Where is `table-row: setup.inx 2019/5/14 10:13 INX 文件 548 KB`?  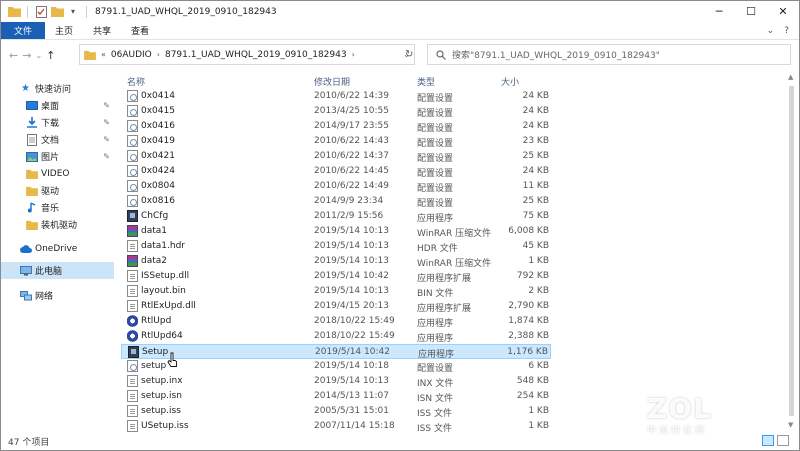
table-row: setup.inx 2019/5/14 10:13 INX 文件 548 KB is located at coordinates (336, 381).